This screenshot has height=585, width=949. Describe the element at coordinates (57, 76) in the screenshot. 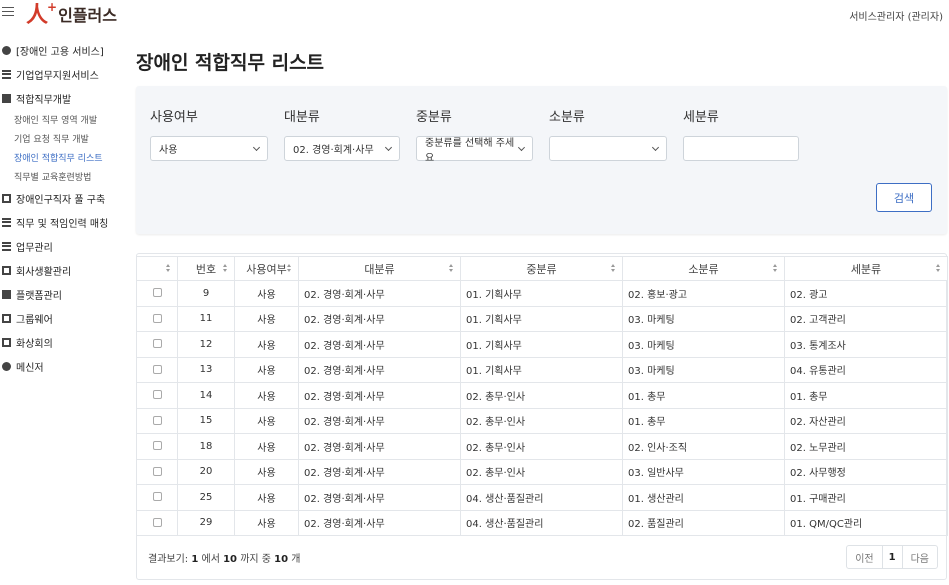

I see `sidebar-item-label: 기업업무지원서비스` at that location.